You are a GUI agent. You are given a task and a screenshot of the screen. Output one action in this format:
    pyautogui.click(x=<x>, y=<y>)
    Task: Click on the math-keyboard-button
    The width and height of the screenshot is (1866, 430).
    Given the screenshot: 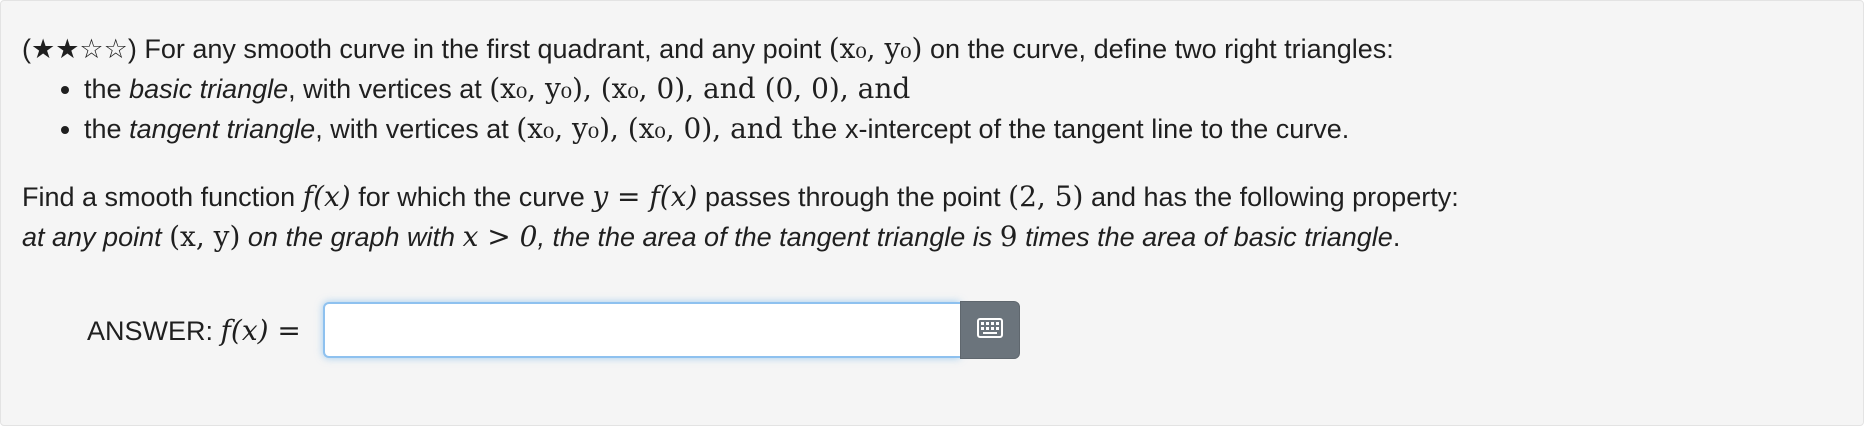 What is the action you would take?
    pyautogui.click(x=989, y=330)
    